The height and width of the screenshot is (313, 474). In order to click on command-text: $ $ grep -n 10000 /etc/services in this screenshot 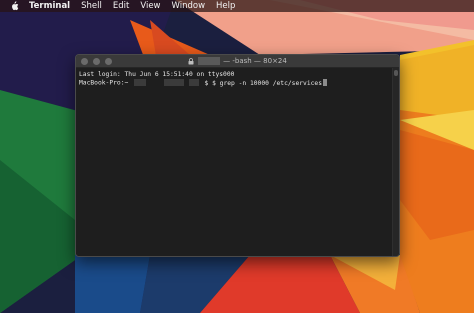, I will do `click(263, 83)`.